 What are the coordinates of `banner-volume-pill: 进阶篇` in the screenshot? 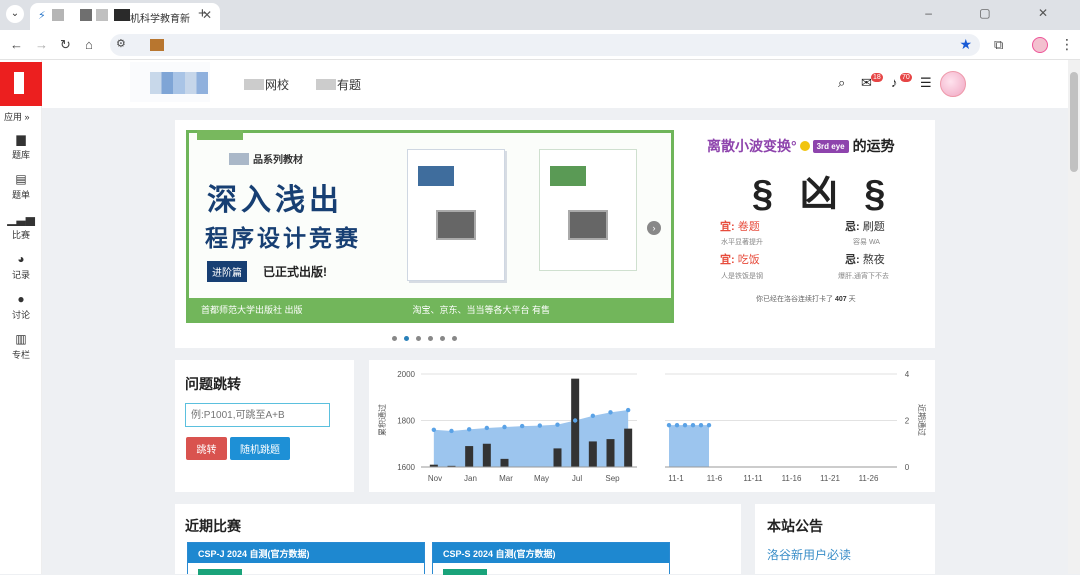 It's located at (227, 271).